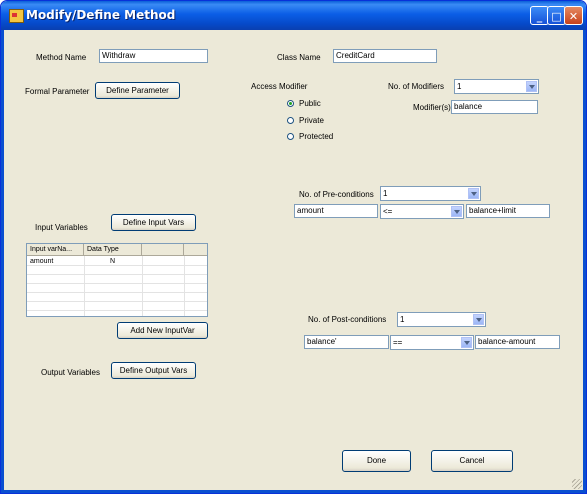 Image resolution: width=587 pixels, height=494 pixels. Describe the element at coordinates (573, 15) in the screenshot. I see `close-button: ✕` at that location.